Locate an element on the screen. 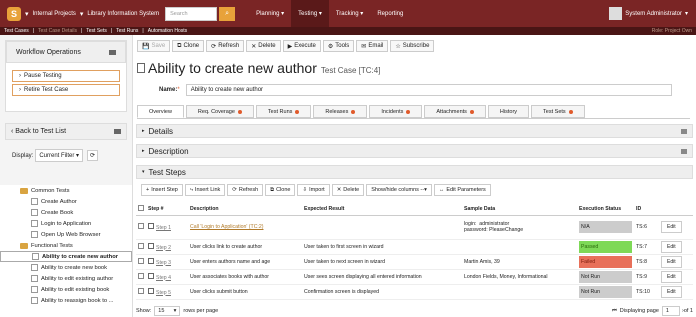  step-description: Call 'Login to Application' (TC:2) is located at coordinates (227, 227).